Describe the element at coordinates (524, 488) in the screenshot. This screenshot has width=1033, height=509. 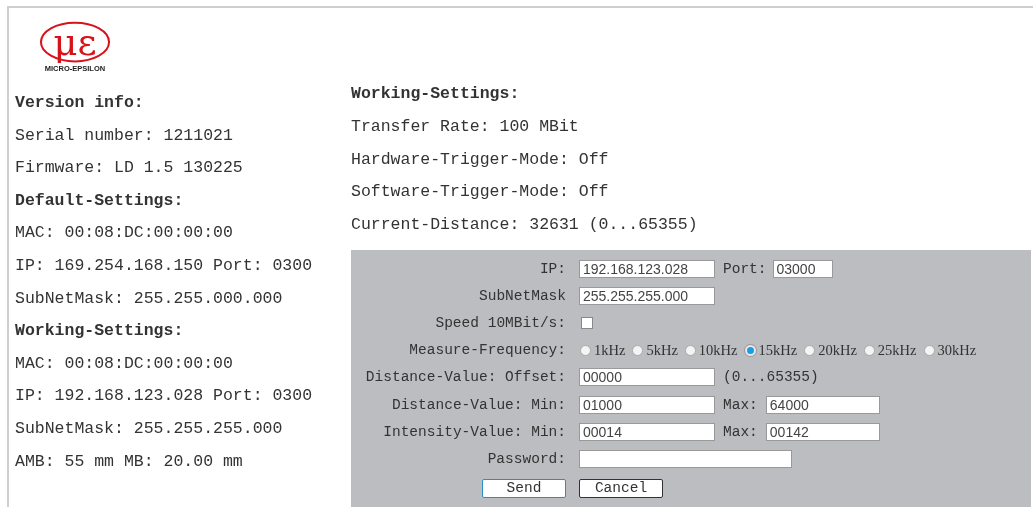
I see `form-button: Send` at that location.